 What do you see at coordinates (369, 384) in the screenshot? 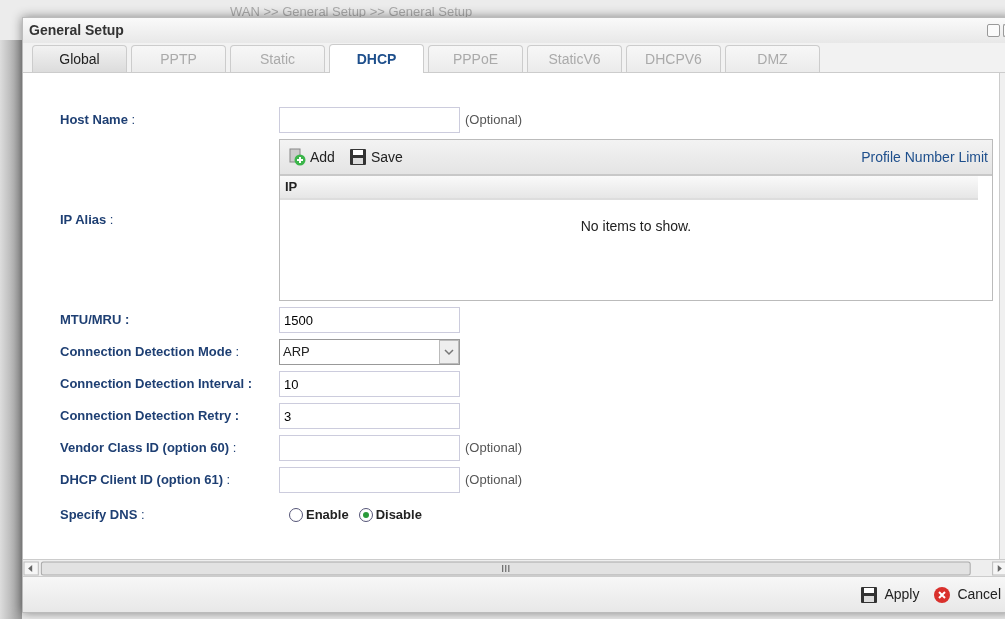
I see `input-field: 10` at bounding box center [369, 384].